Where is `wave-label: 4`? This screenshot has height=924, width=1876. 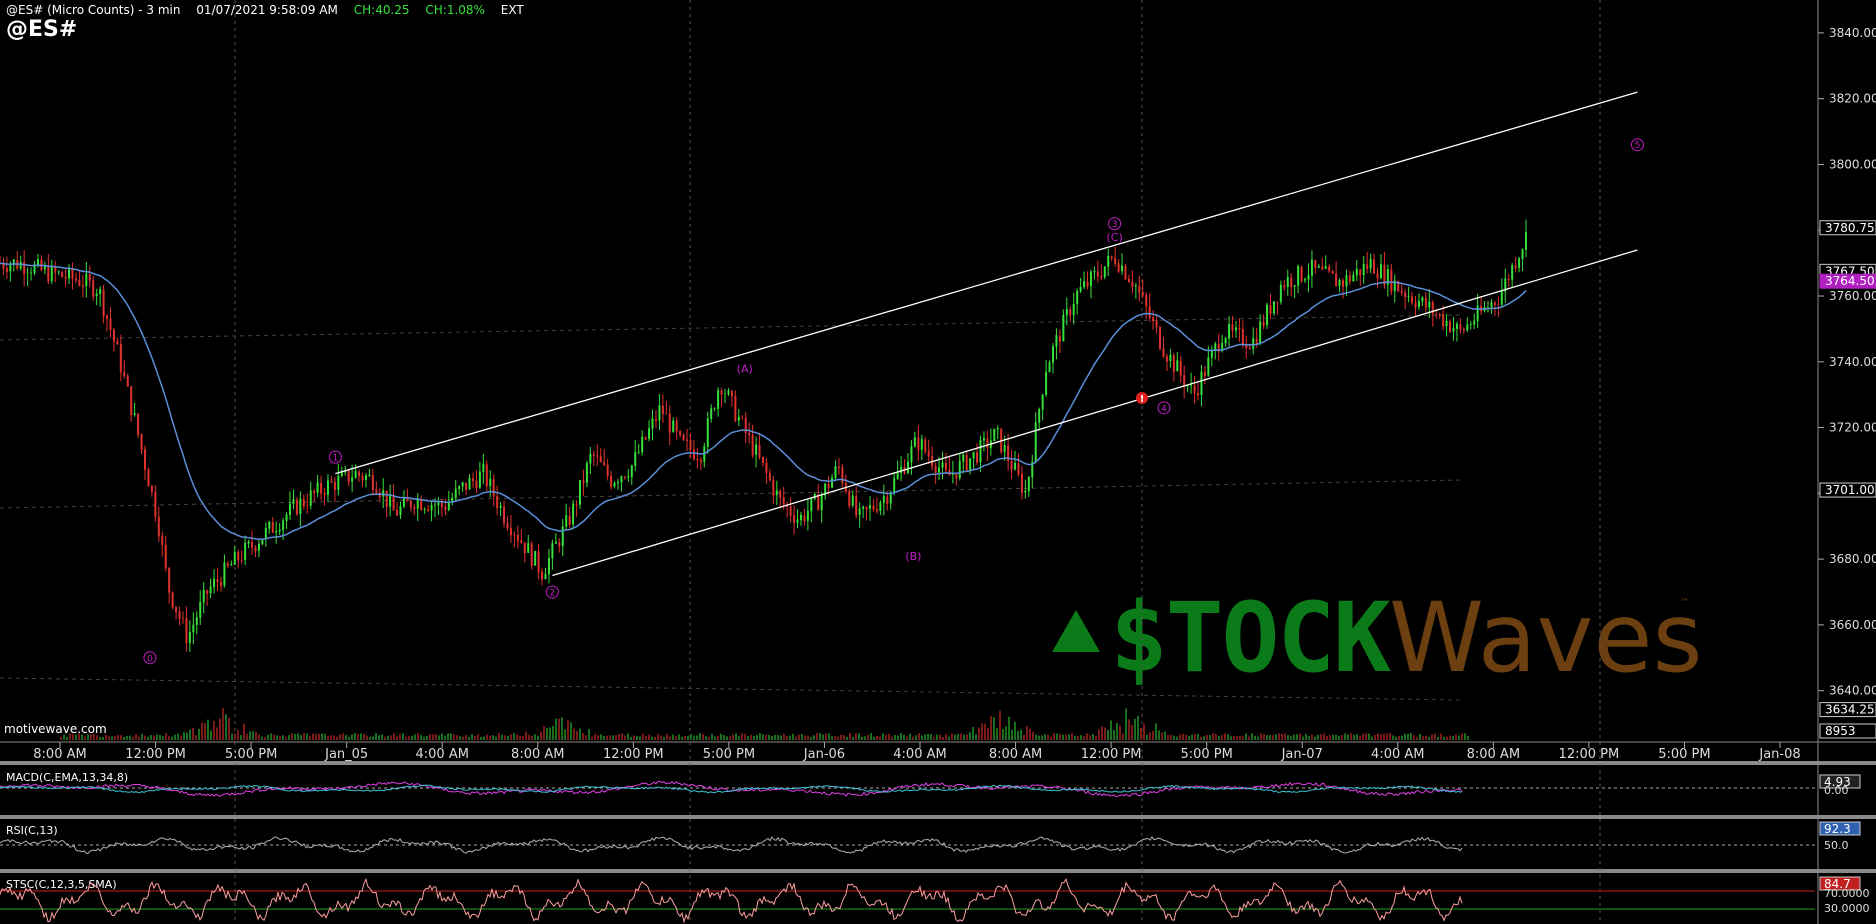 wave-label: 4 is located at coordinates (1164, 409).